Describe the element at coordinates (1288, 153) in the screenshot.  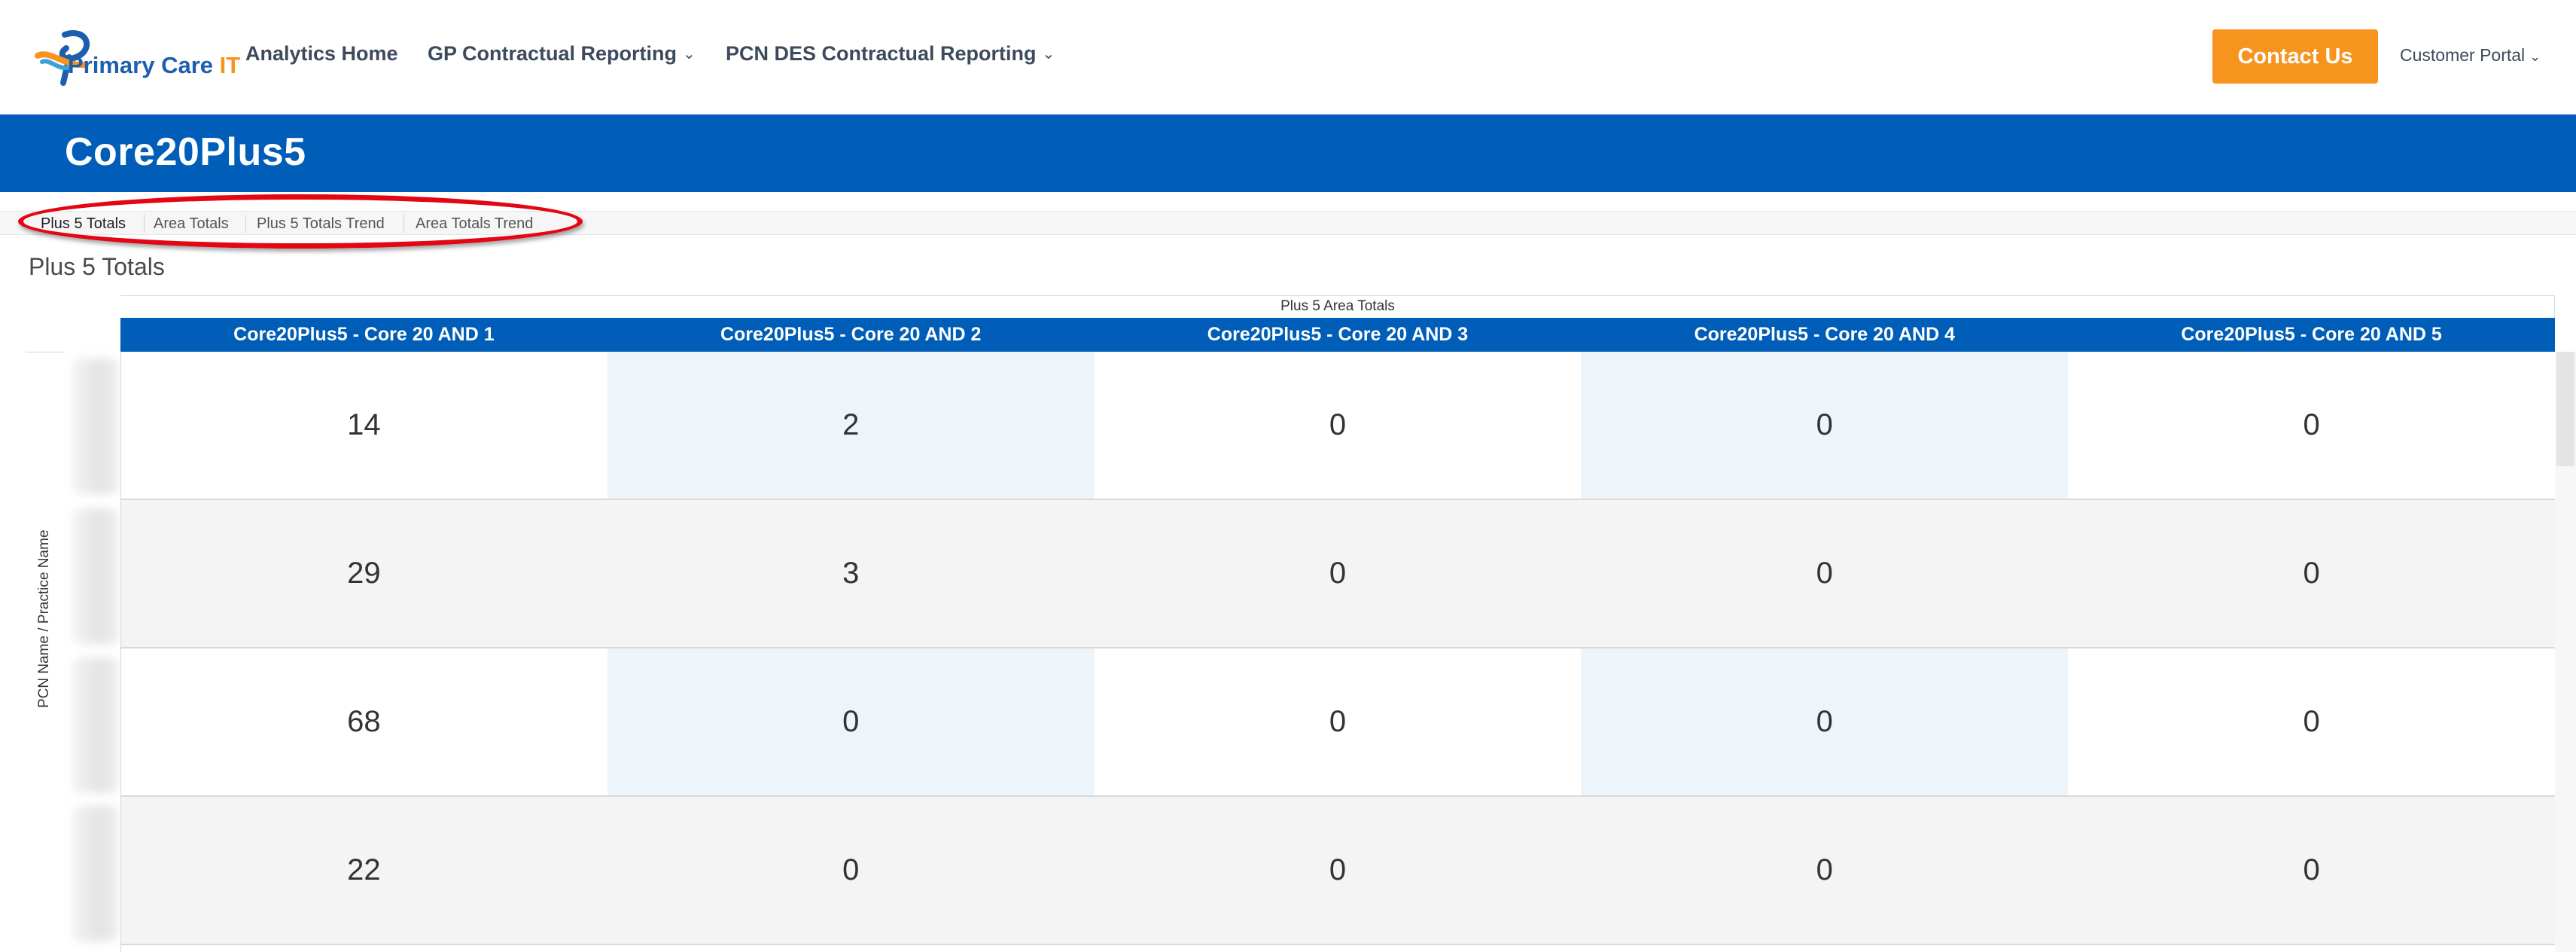
I see `page-banner: Core20Plus5` at that location.